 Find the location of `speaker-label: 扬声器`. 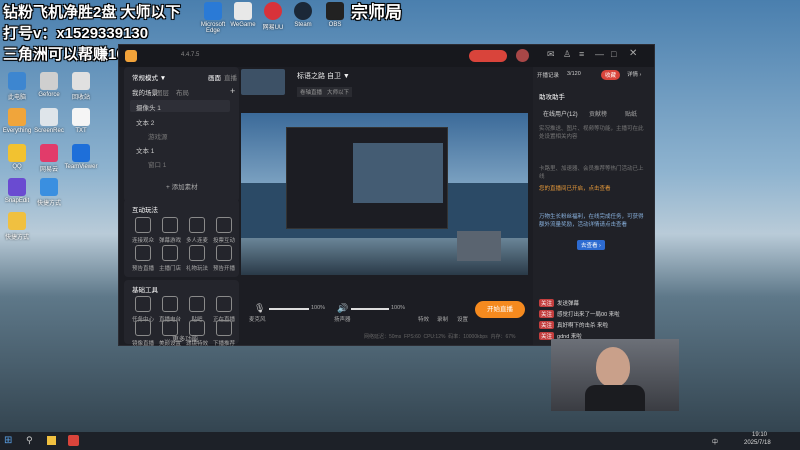

speaker-label: 扬声器 is located at coordinates (342, 320).